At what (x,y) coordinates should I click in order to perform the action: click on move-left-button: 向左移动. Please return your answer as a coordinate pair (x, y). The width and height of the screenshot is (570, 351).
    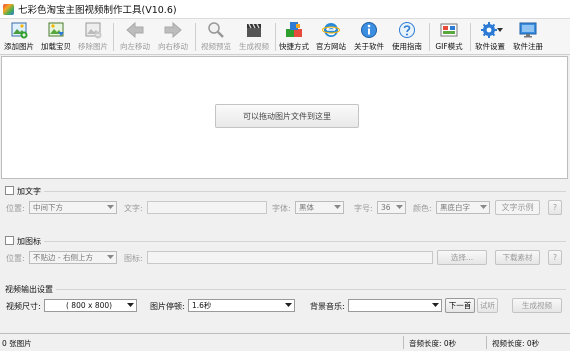
    Looking at the image, I should click on (135, 37).